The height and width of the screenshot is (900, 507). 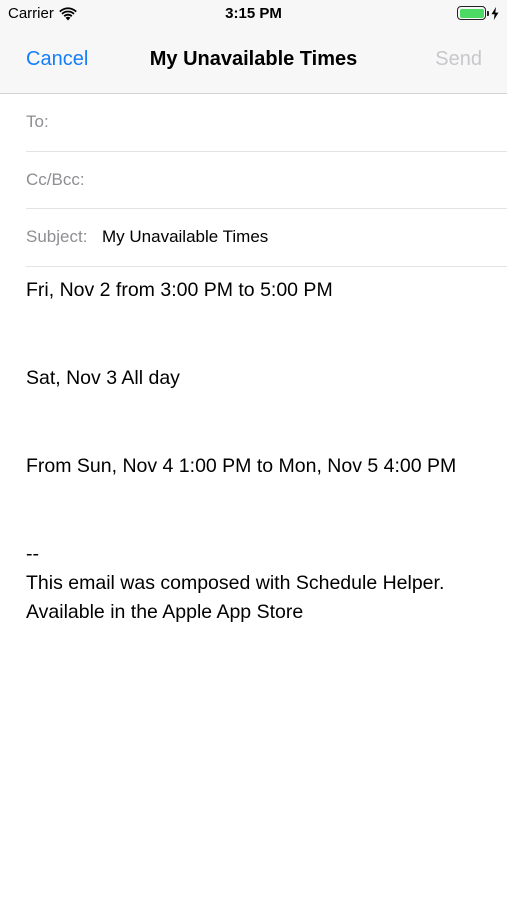 I want to click on compose-nav-bar: Cancel My Unavailable Times Send, so click(x=253, y=61).